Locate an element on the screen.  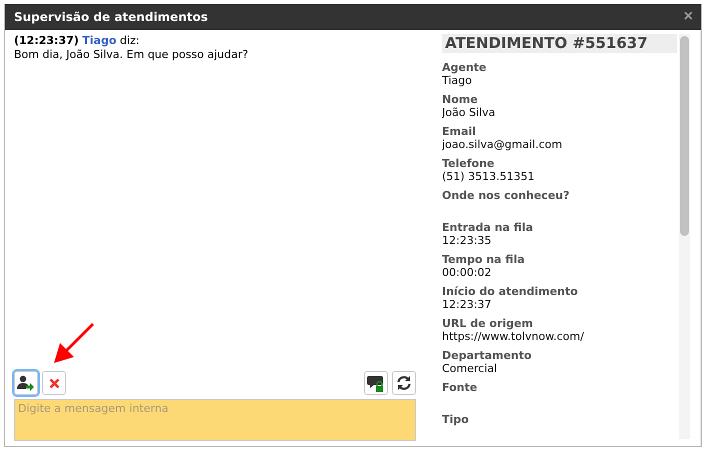
field-value: joao.silva@gmail.com is located at coordinates (503, 144).